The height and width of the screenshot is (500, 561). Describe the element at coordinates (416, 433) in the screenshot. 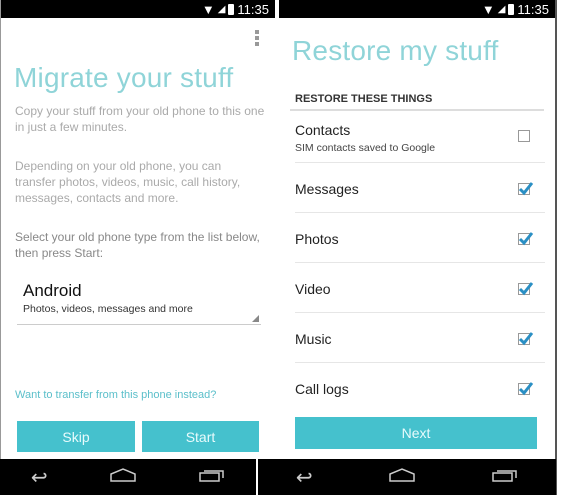

I see `next-button: Next` at that location.